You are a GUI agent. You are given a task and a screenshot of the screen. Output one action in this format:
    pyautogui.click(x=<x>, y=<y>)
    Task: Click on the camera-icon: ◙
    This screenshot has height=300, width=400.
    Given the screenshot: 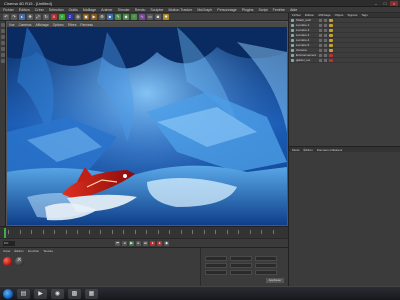 What is the action you would take?
    pyautogui.click(x=158, y=16)
    